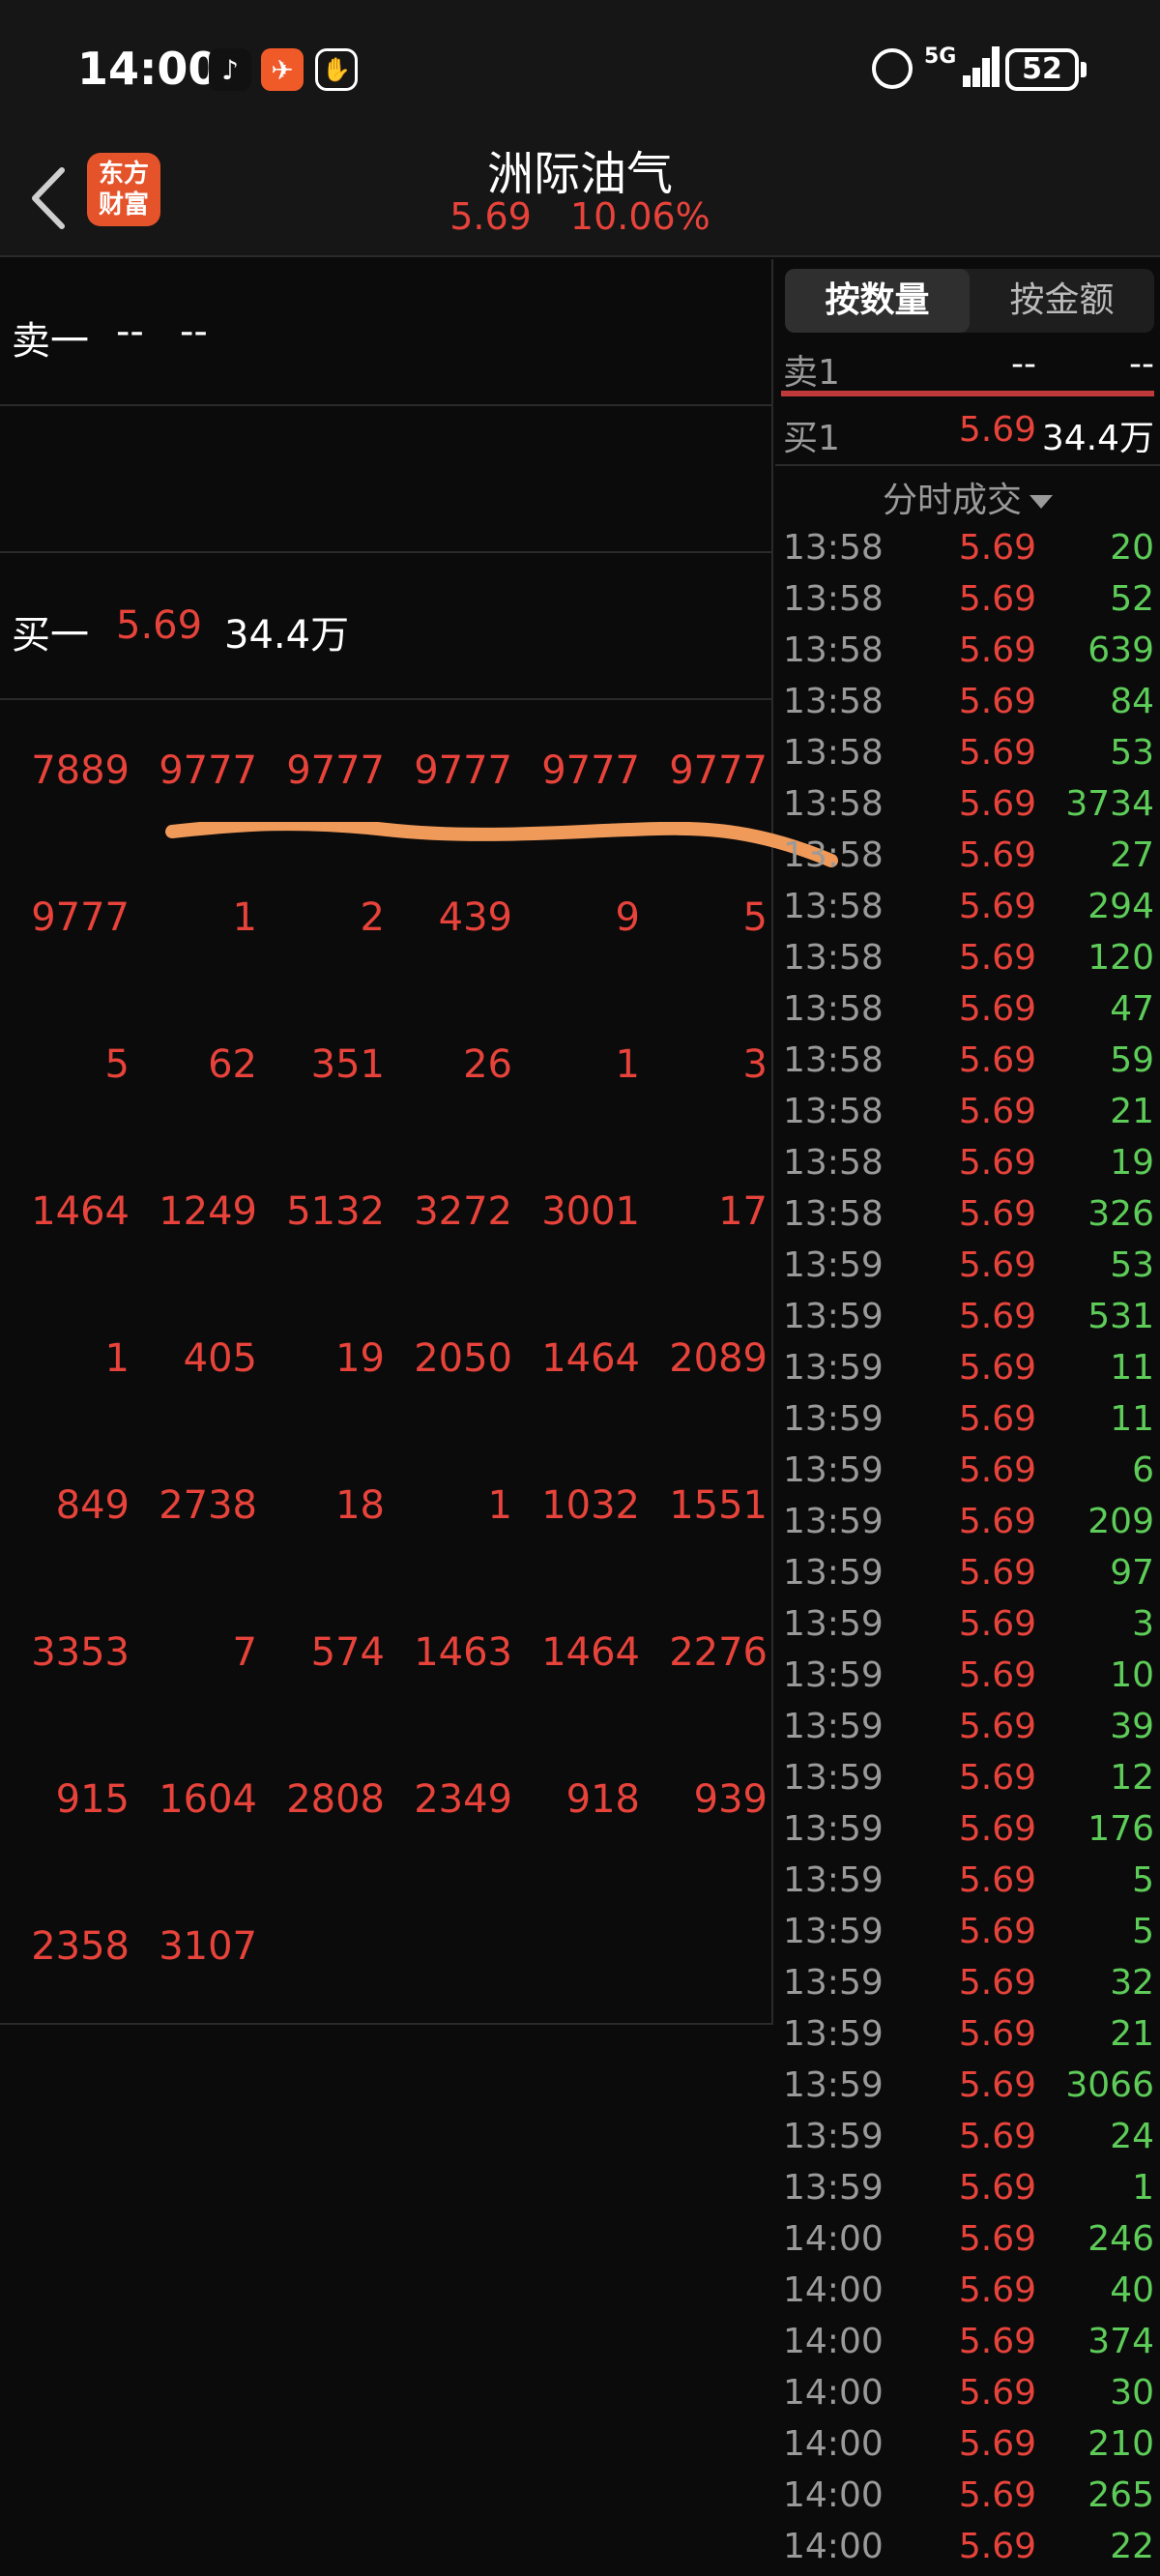 The image size is (1160, 2576). I want to click on trade-volume: 639, so click(1121, 650).